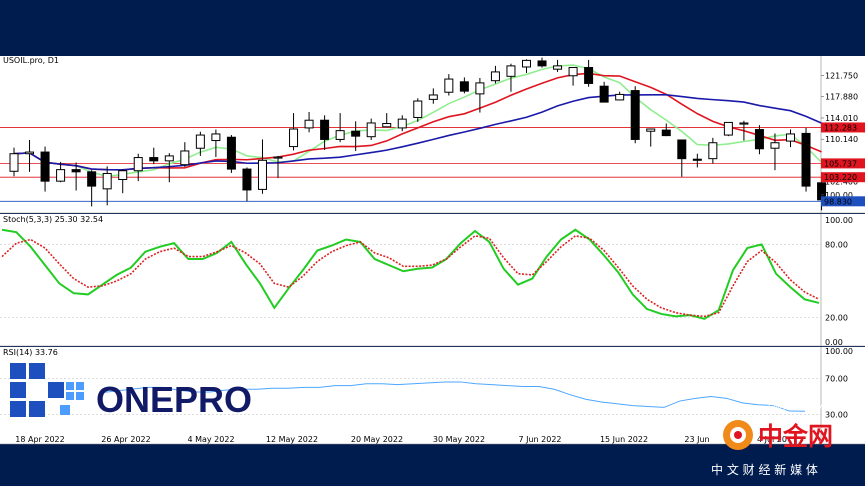  I want to click on price-tick-label: 110.140, so click(841, 139).